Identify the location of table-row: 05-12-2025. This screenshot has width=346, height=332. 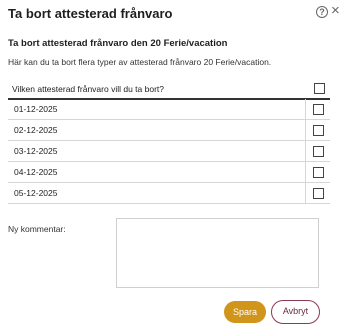
(169, 193).